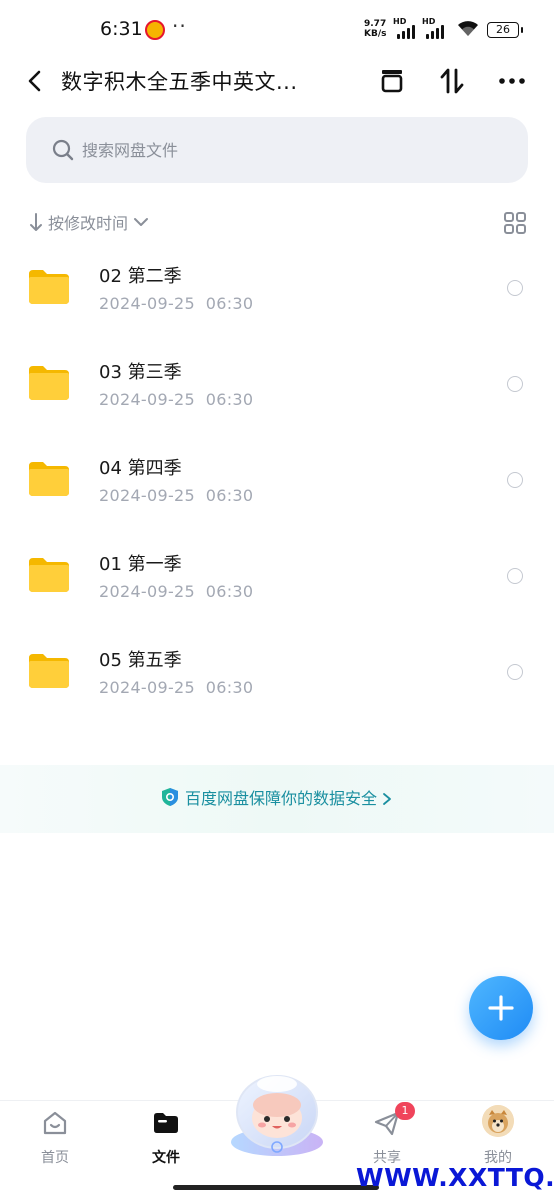 The image size is (554, 1200). I want to click on grid-view-icon, so click(515, 223).